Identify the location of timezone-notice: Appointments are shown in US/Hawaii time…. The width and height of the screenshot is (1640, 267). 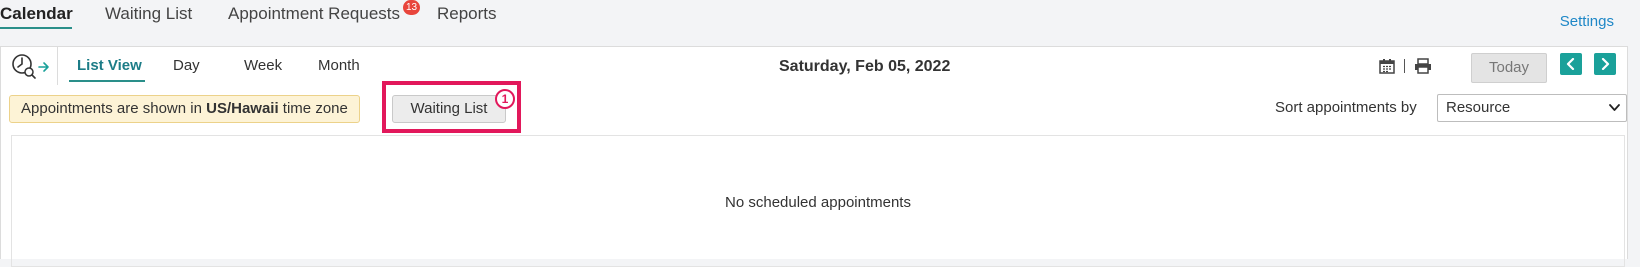
(184, 109).